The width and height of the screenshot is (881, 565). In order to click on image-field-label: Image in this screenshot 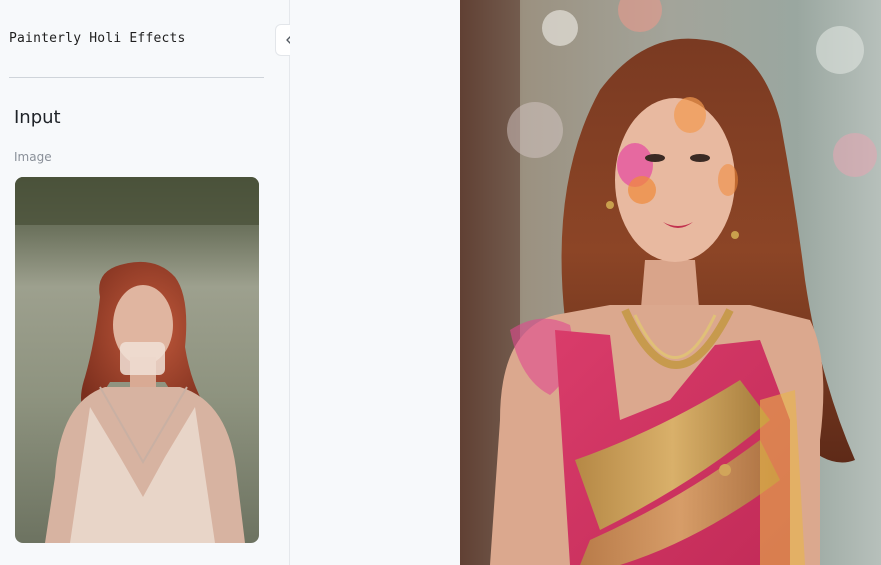, I will do `click(33, 157)`.